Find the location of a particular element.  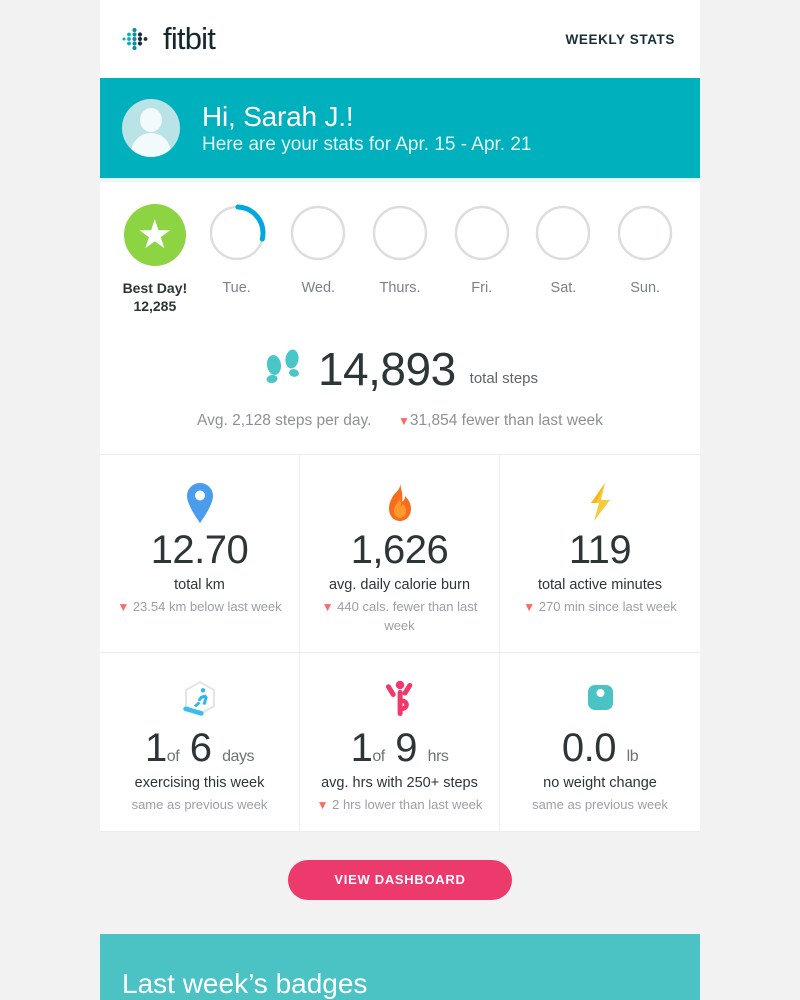

view-dashboard-button: VIEW DASHBOARD is located at coordinates (400, 879).